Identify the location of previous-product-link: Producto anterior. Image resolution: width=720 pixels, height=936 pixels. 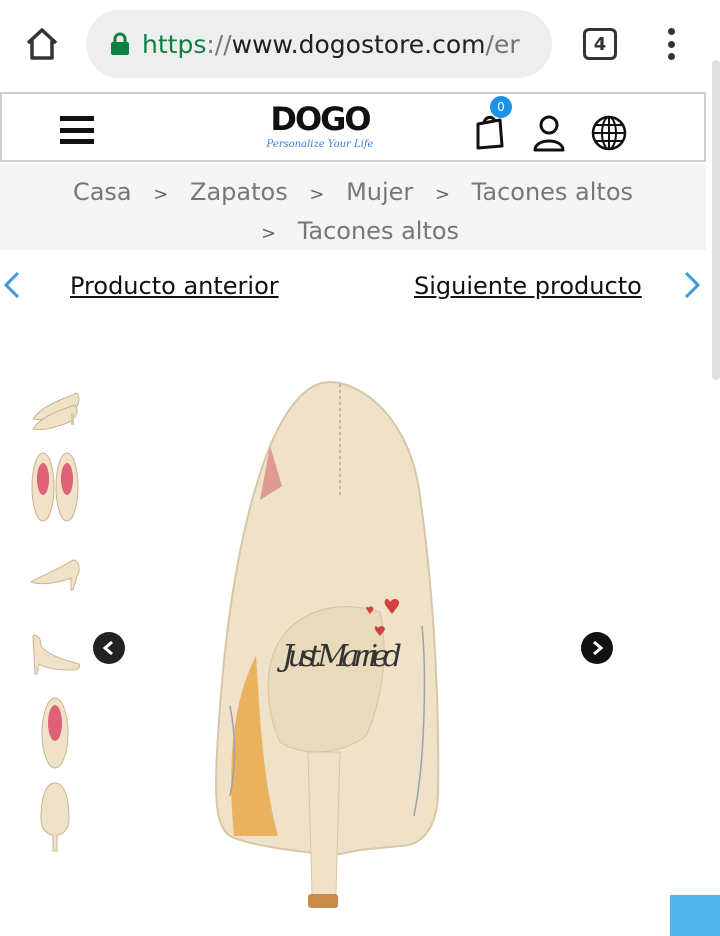
(174, 286).